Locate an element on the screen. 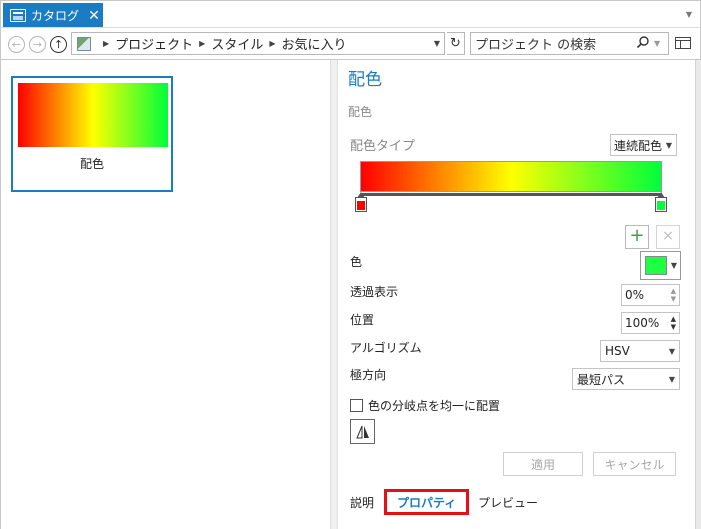  refresh-icon: ↻ is located at coordinates (456, 43).